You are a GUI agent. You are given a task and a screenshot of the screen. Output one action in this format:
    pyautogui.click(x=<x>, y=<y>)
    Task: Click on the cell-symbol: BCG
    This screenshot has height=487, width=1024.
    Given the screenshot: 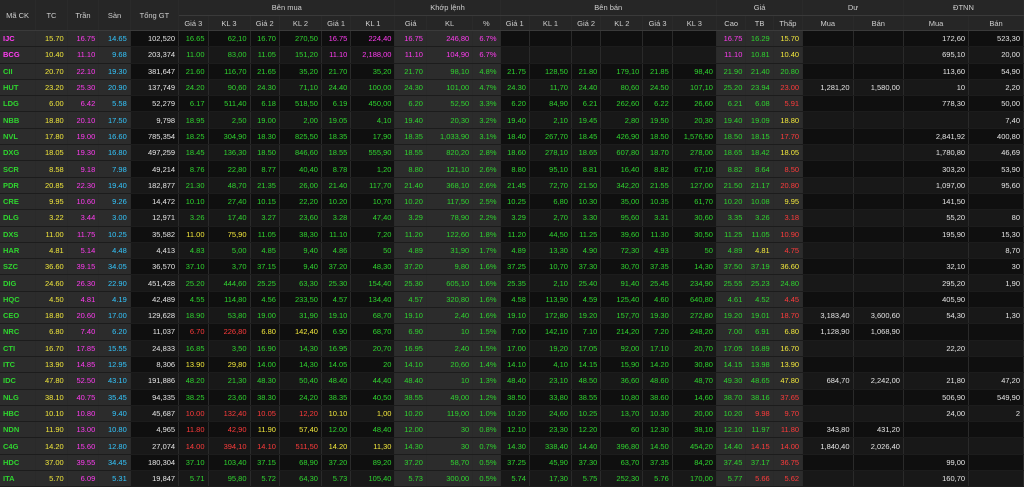 What is the action you would take?
    pyautogui.click(x=18, y=55)
    